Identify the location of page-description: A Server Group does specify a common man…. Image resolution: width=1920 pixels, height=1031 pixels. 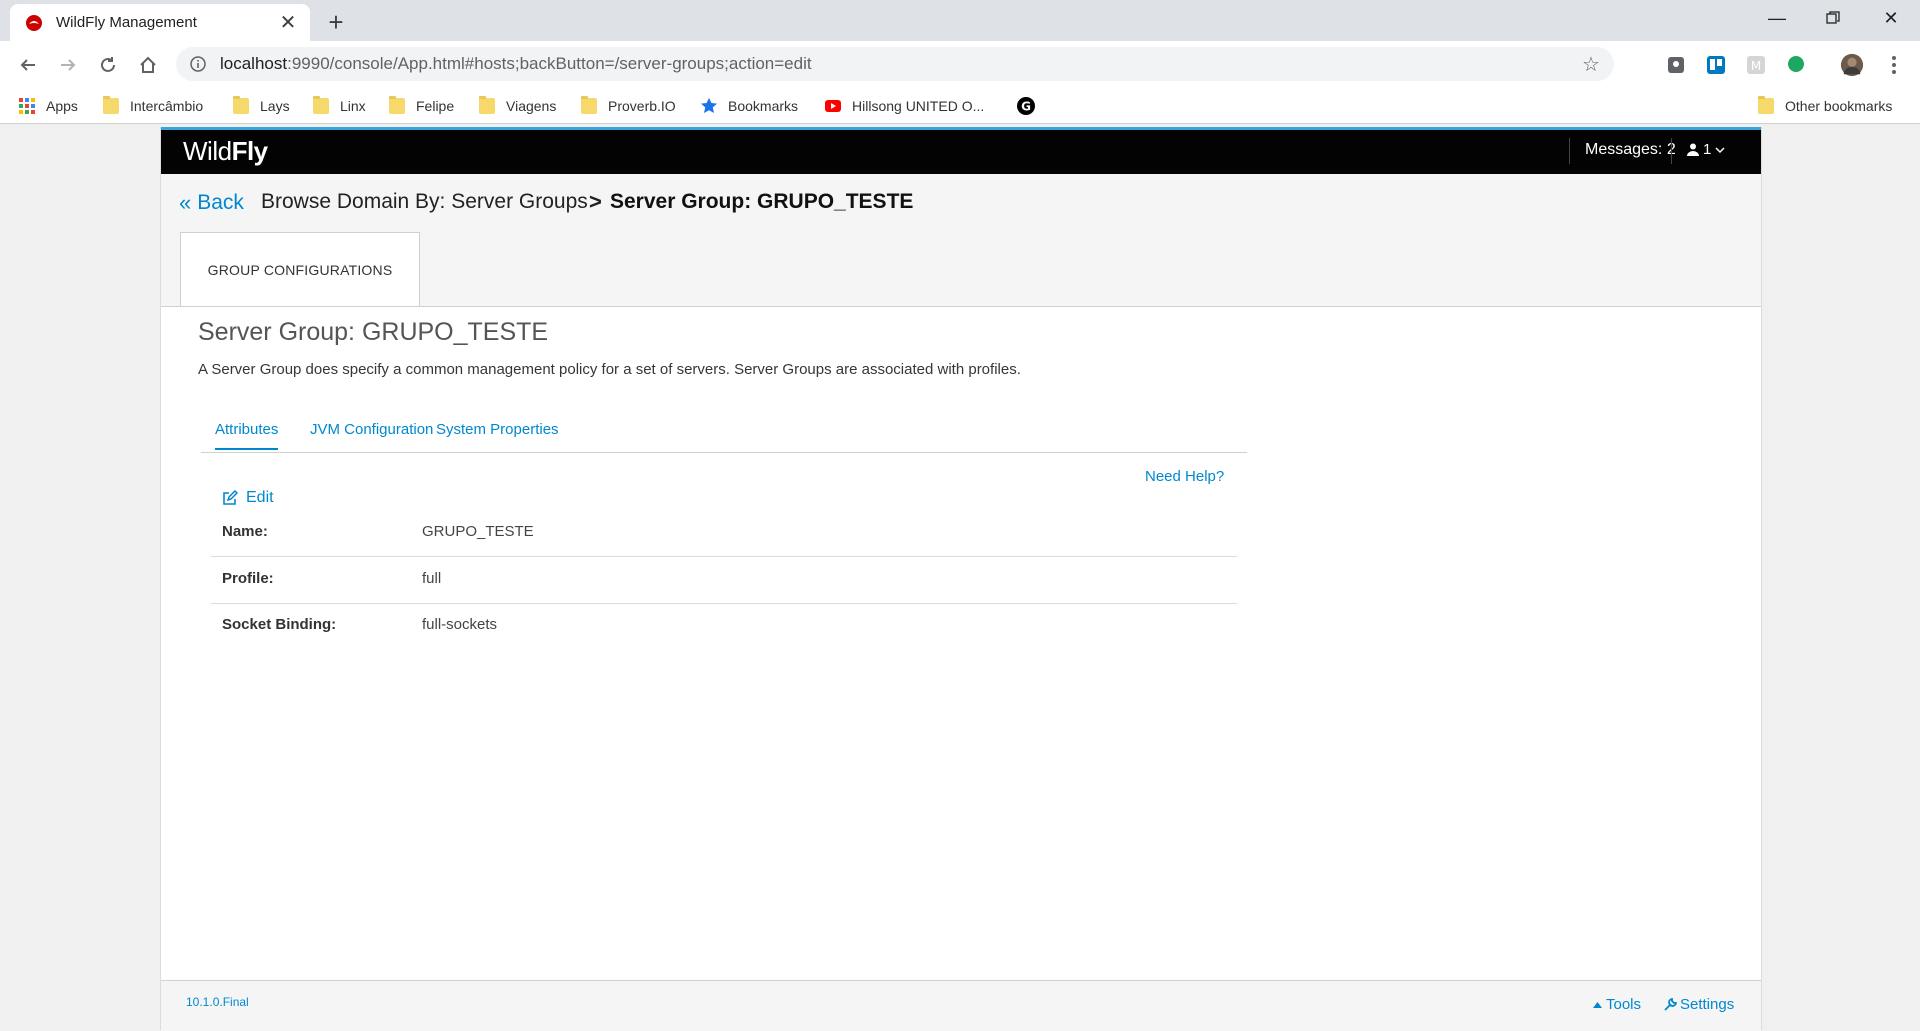
(609, 369).